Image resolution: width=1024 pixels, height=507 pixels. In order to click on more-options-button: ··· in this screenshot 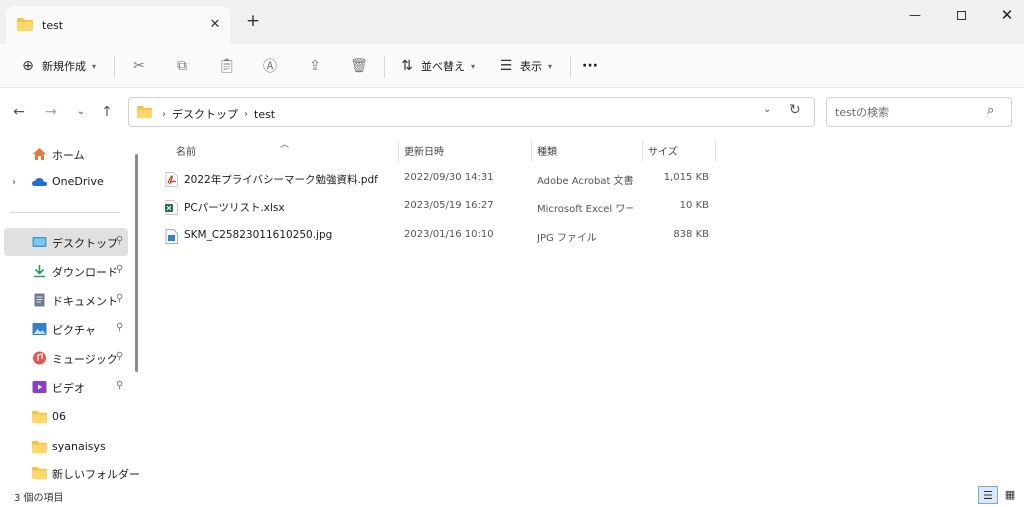, I will do `click(590, 66)`.